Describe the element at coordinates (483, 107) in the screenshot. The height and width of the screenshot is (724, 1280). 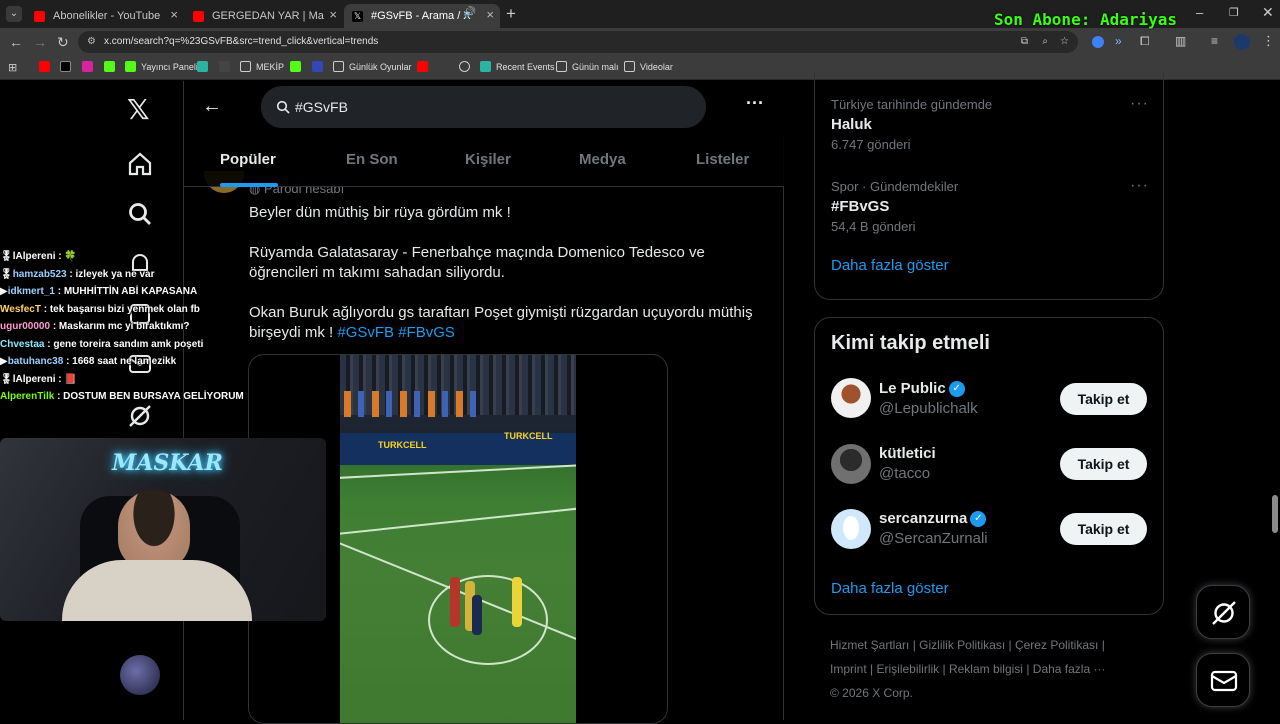
I see `search-input: #GSvFB` at that location.